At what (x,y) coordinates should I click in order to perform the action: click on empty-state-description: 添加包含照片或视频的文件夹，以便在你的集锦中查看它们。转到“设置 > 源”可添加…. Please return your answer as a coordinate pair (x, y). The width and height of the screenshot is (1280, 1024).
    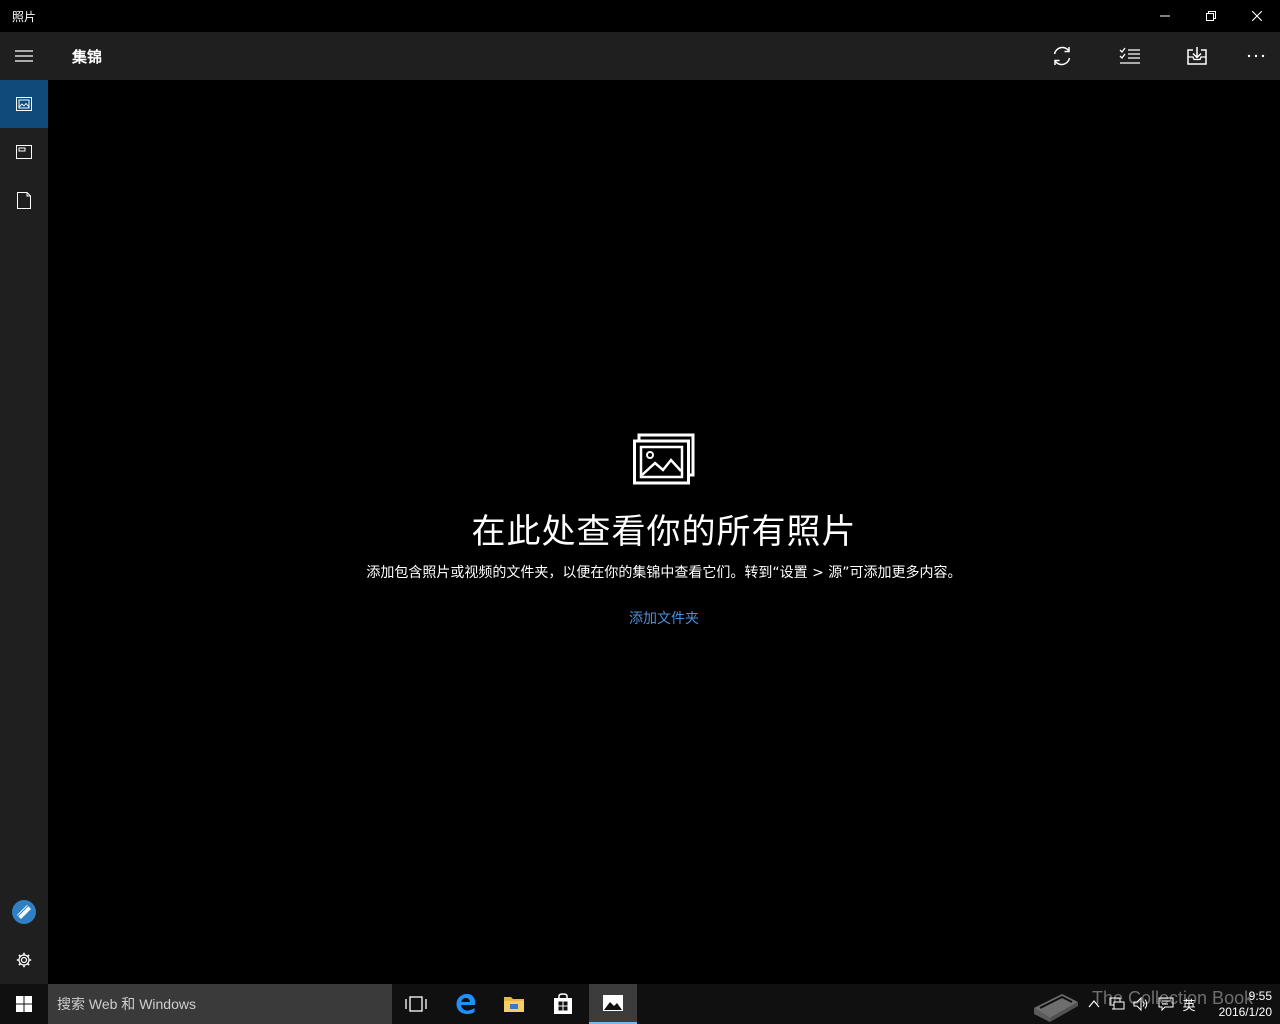
    Looking at the image, I should click on (664, 573).